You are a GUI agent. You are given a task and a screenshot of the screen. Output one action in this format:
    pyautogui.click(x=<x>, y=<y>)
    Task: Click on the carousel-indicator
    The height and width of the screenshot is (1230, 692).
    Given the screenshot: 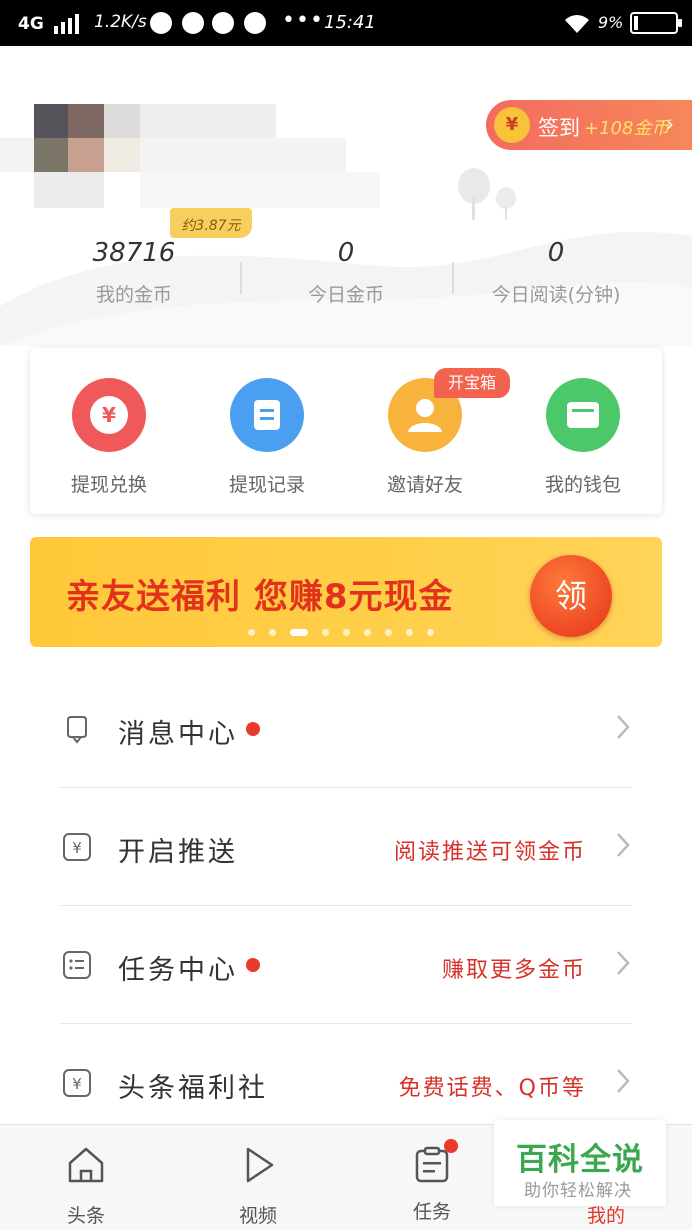 What is the action you would take?
    pyautogui.click(x=341, y=632)
    